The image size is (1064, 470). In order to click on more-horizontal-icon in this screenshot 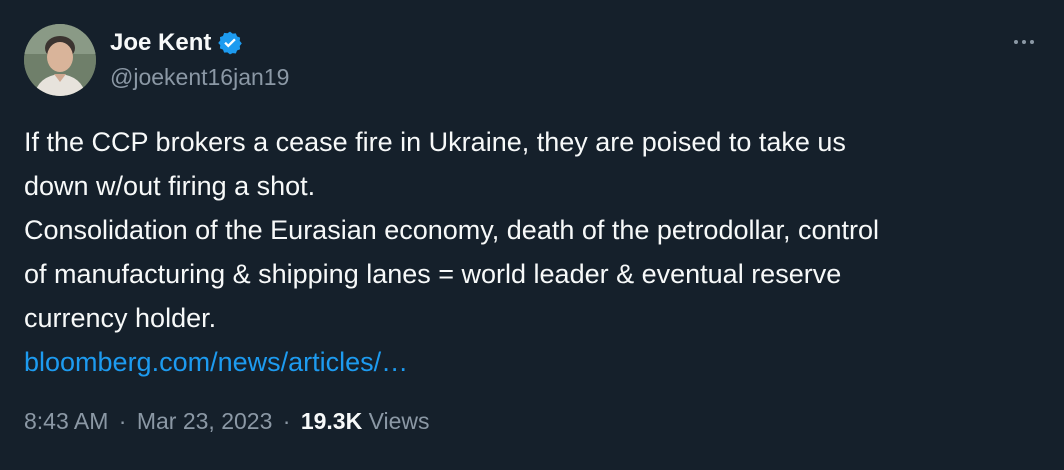, I will do `click(1016, 42)`.